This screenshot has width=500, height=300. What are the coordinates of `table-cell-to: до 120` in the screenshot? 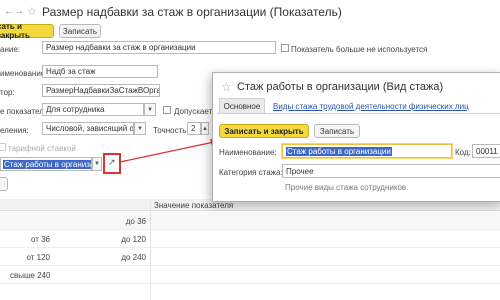 It's located at (133, 239).